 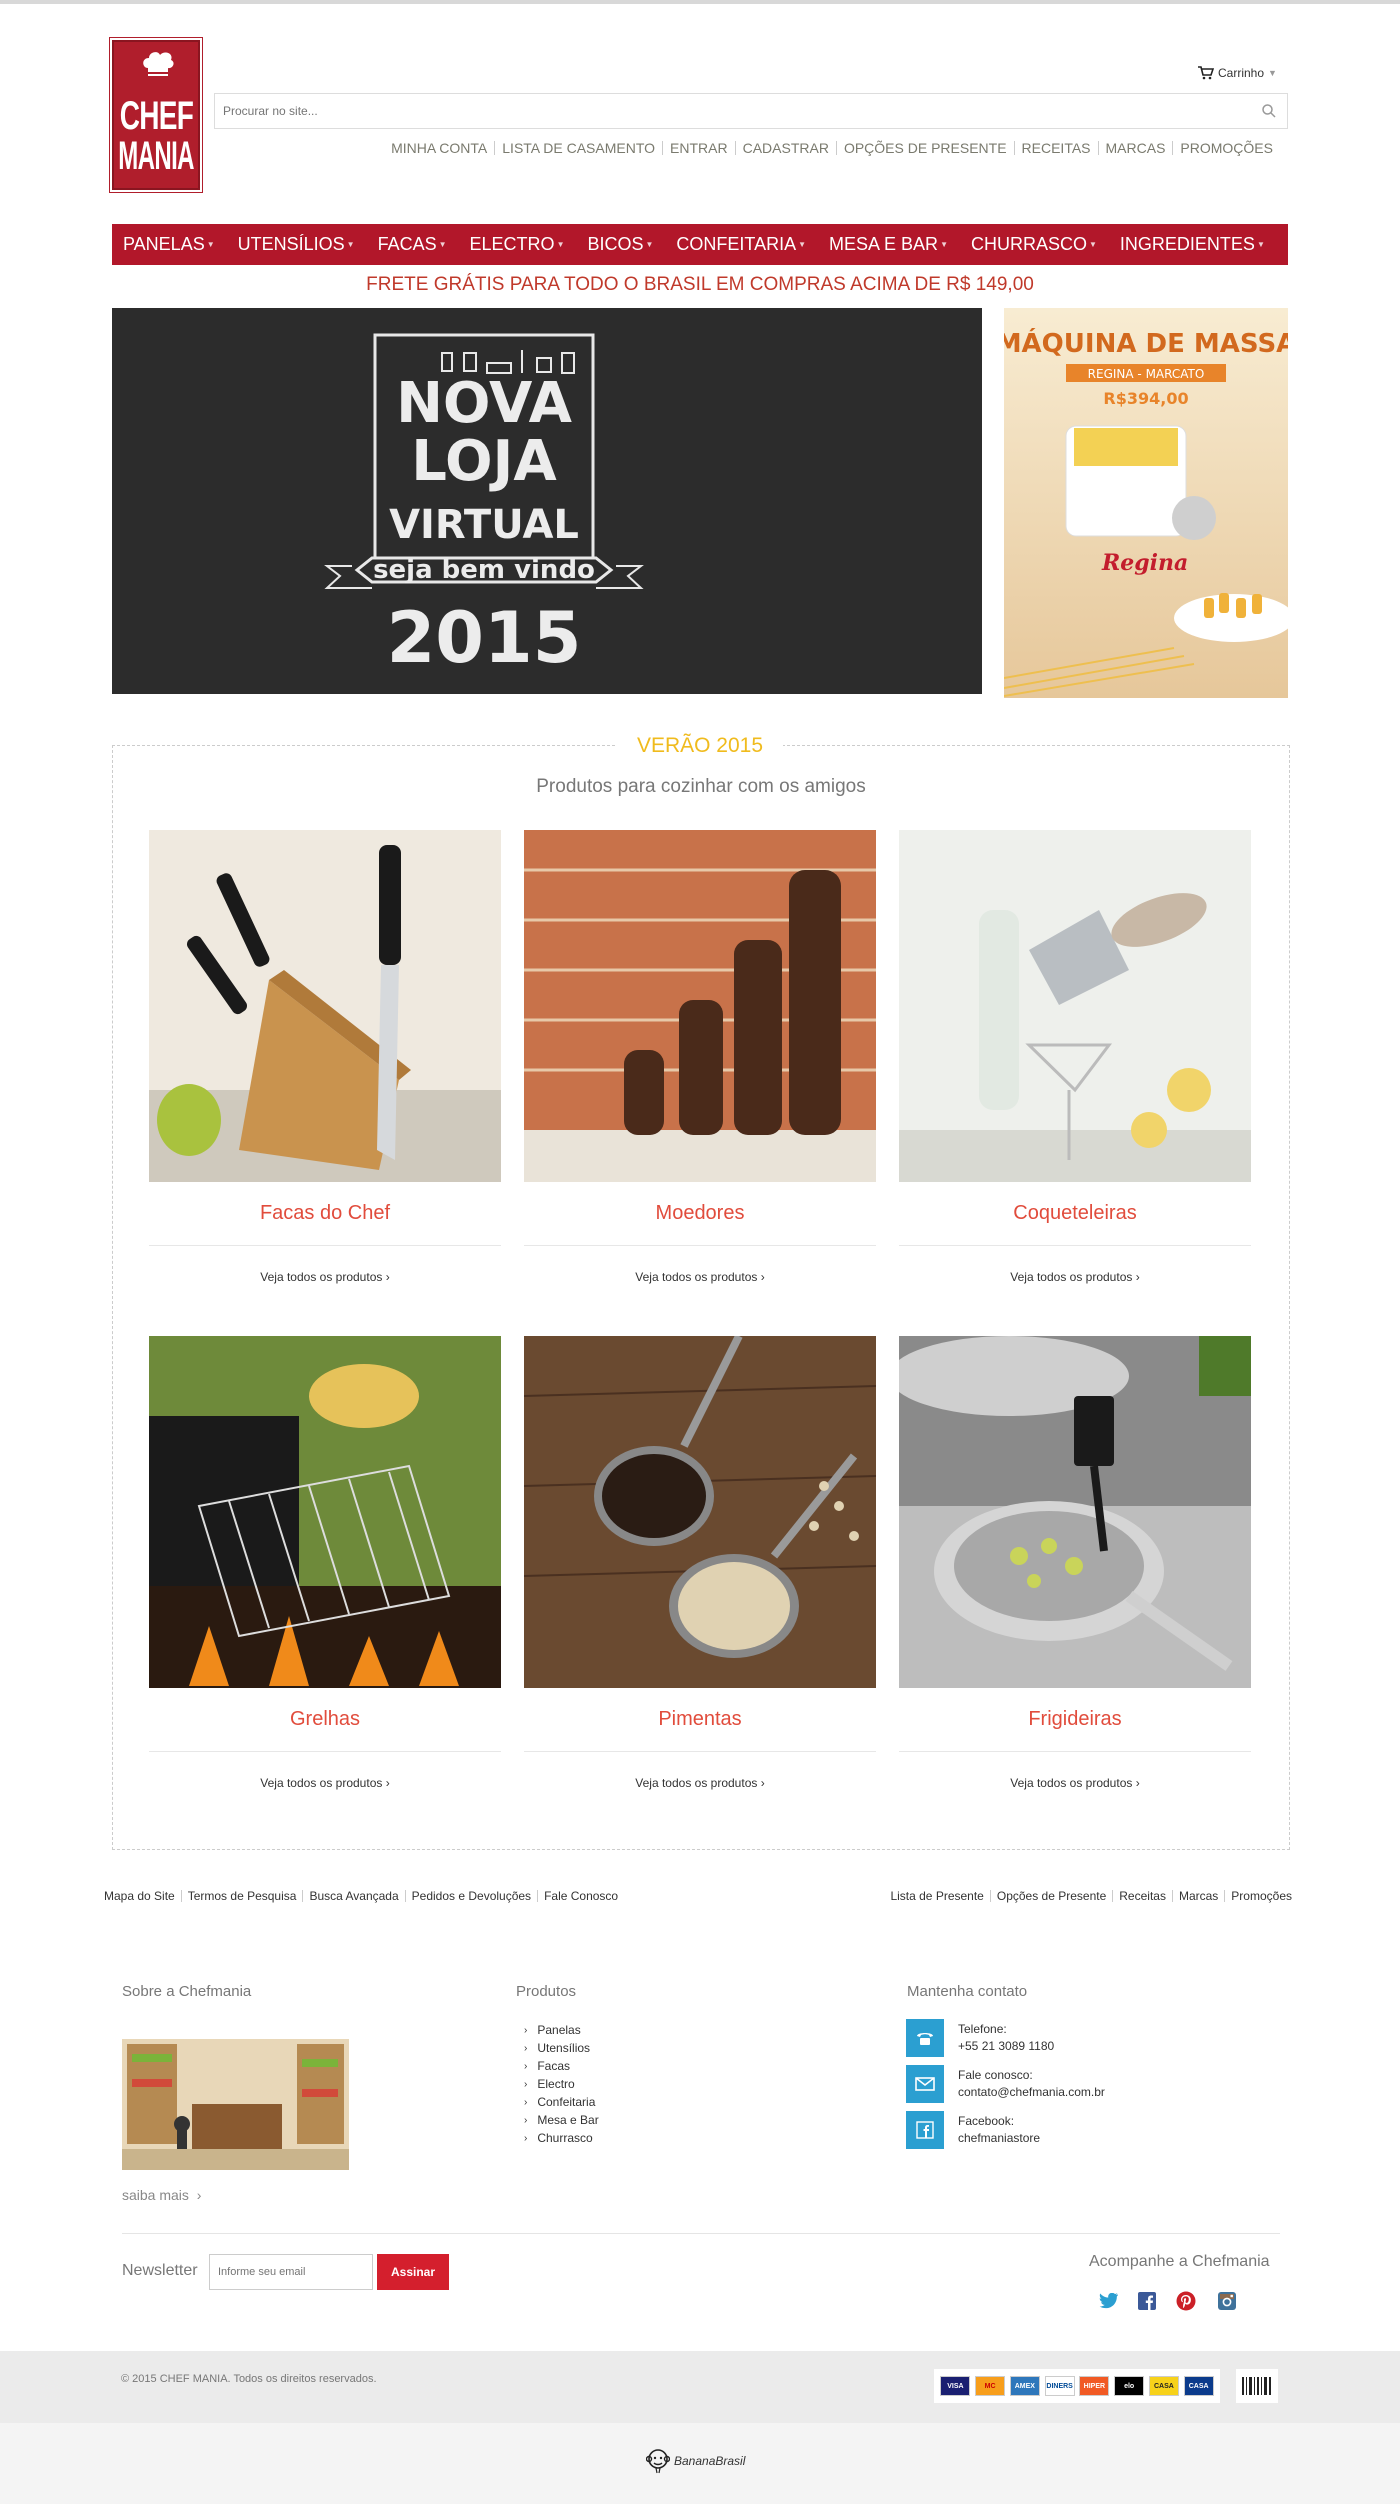 I want to click on nav-item-panelas: PANELAS ▼, so click(x=169, y=244).